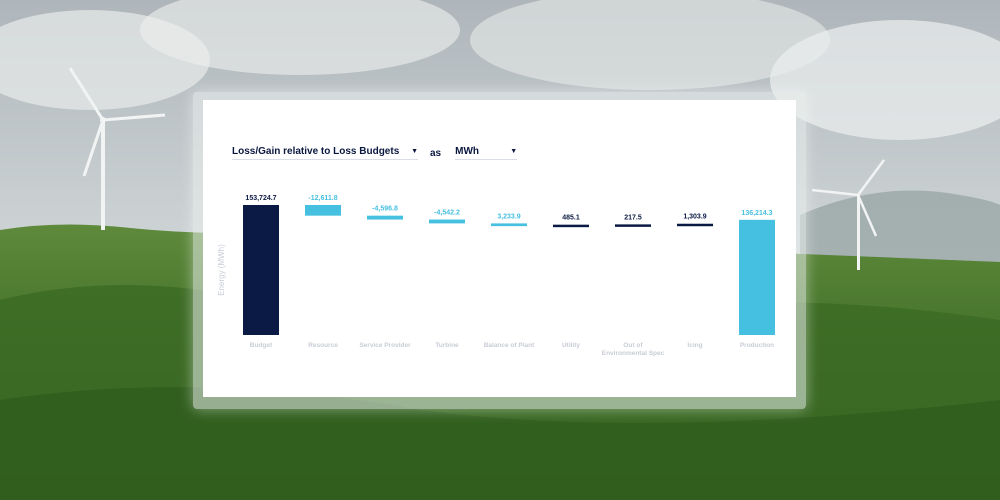  I want to click on bar-icing, so click(695, 225).